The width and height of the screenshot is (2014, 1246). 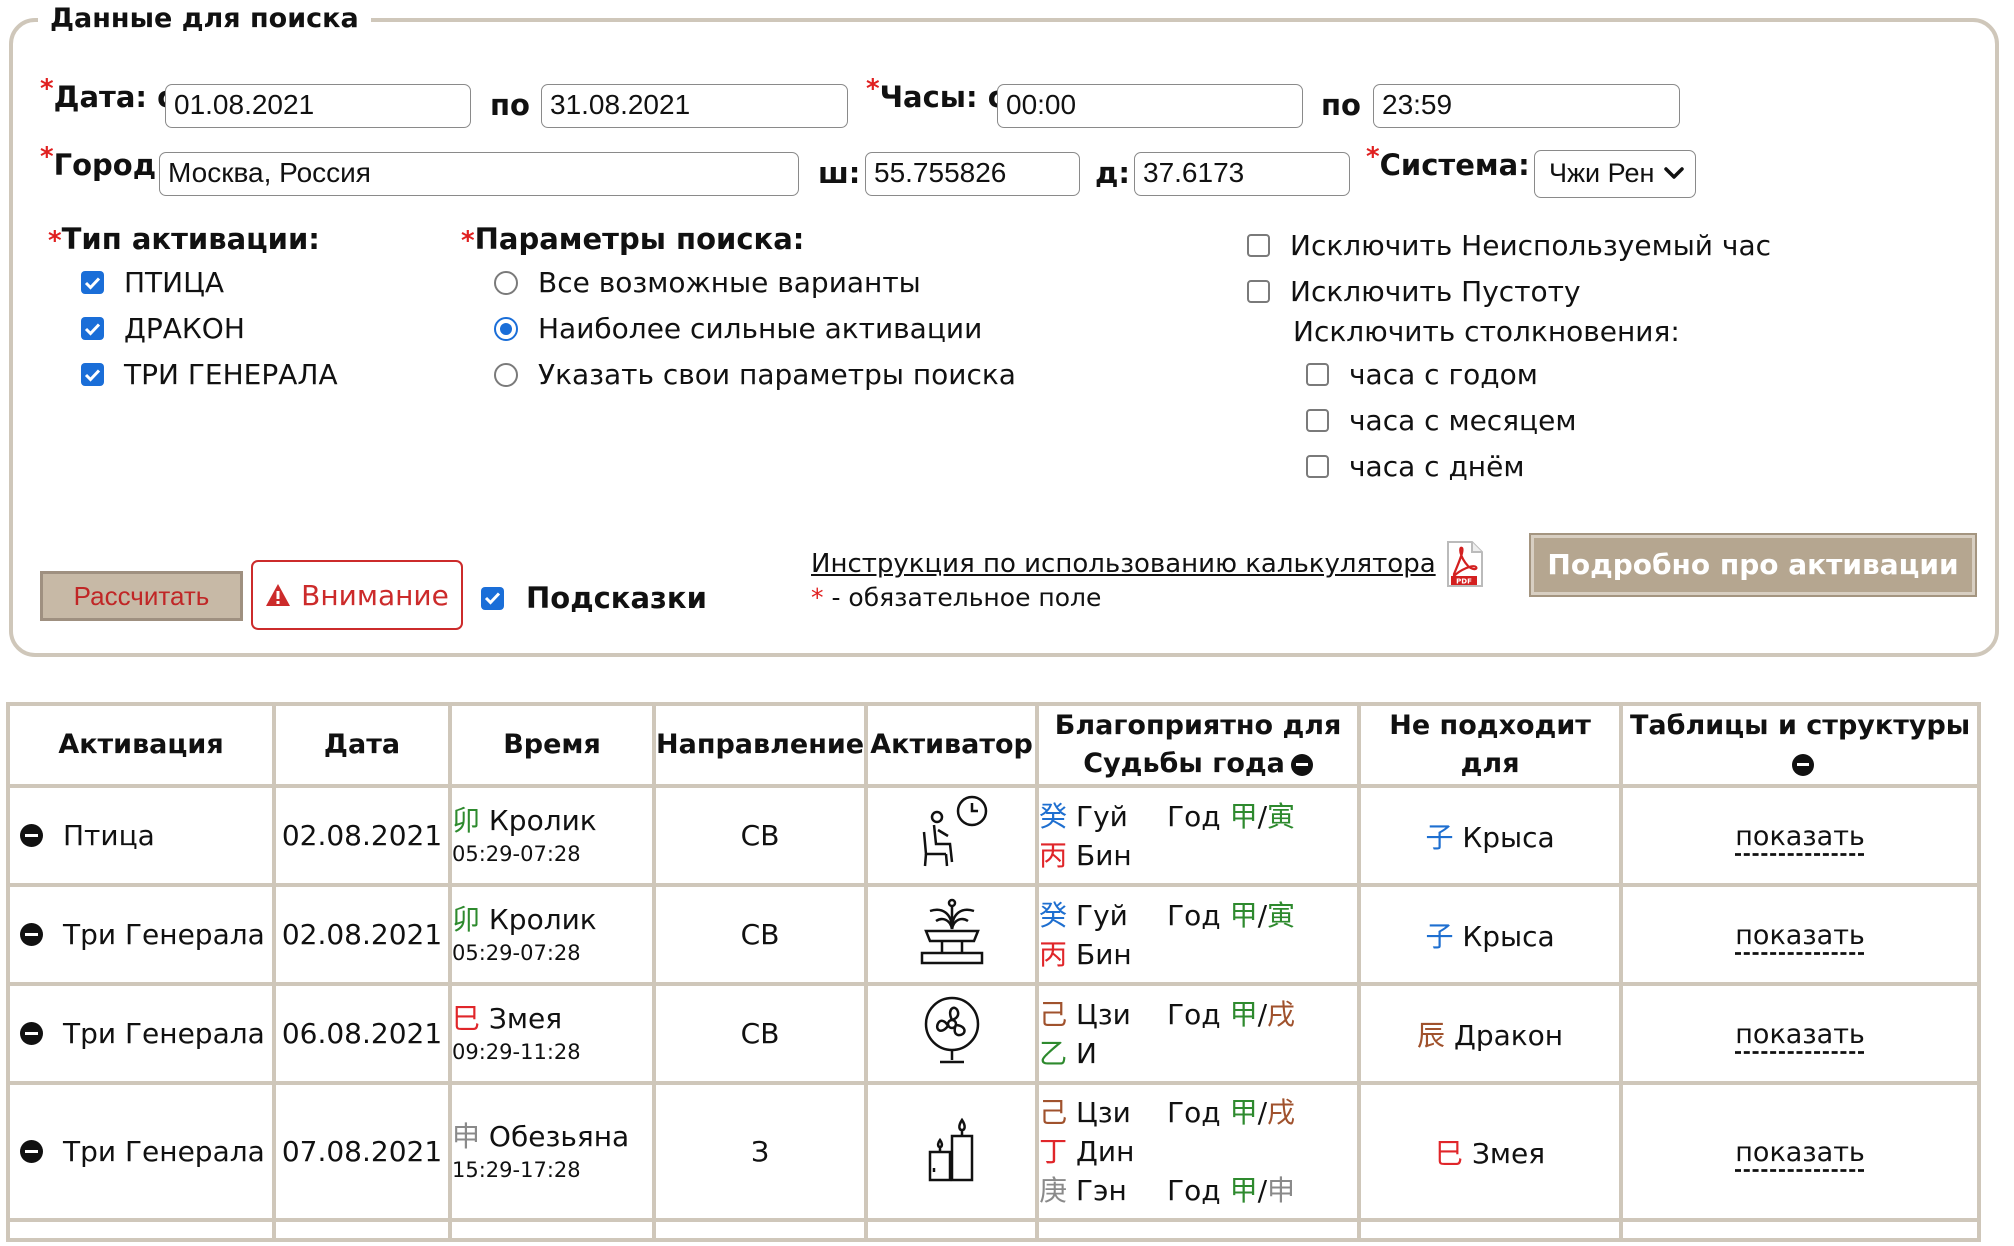 I want to click on person-sitting-clock-icon, so click(x=954, y=831).